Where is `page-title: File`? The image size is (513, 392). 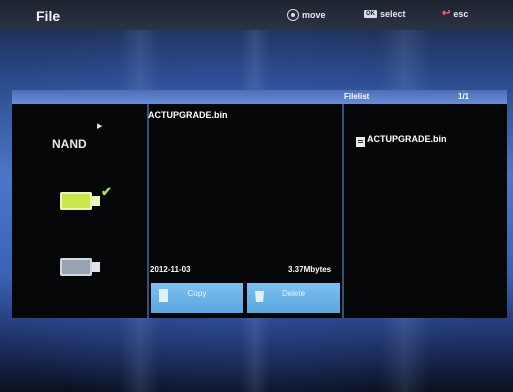 page-title: File is located at coordinates (48, 16).